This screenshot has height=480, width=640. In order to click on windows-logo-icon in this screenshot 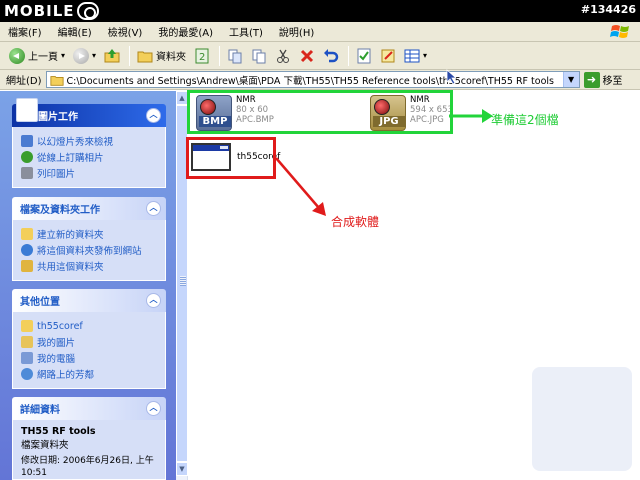, I will do `click(619, 31)`.